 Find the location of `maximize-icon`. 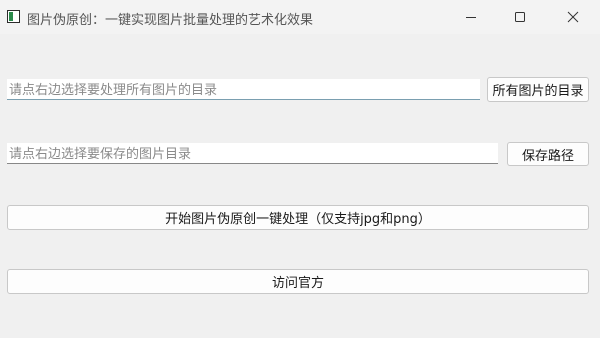

maximize-icon is located at coordinates (520, 17).